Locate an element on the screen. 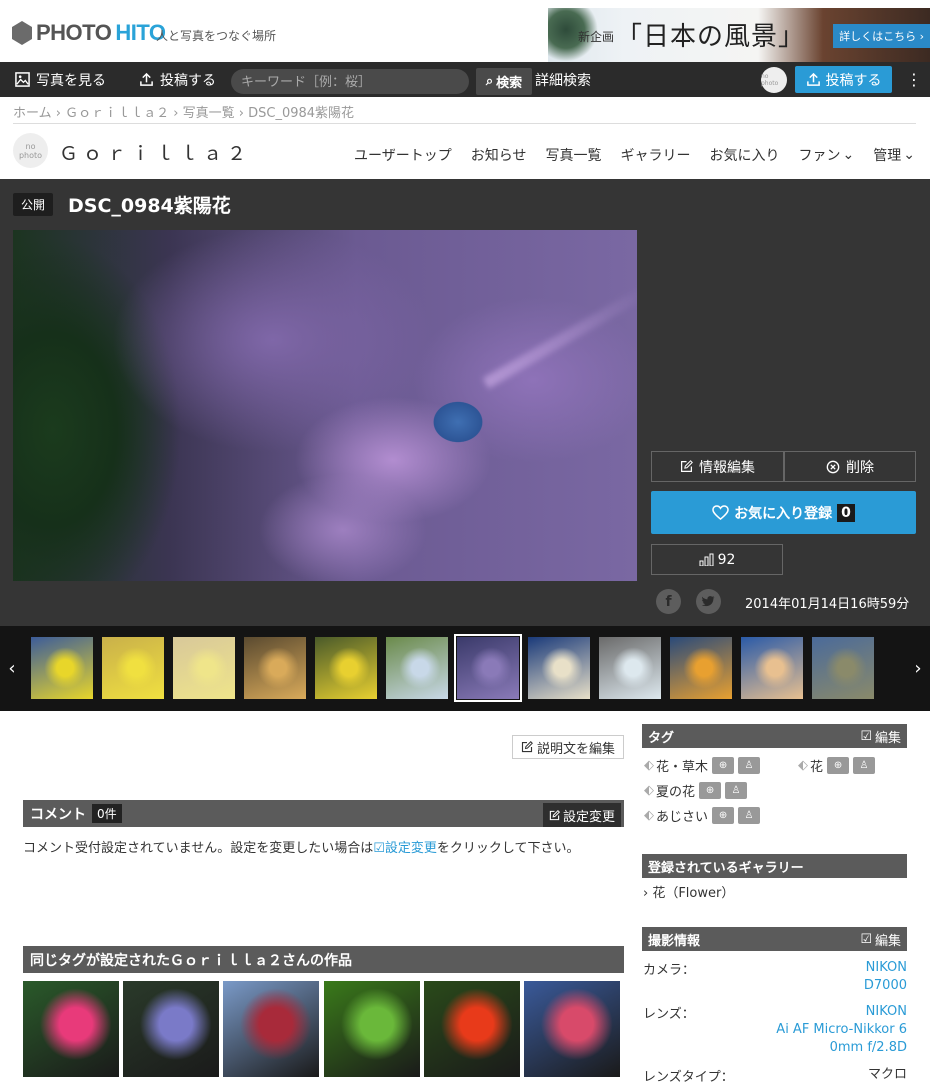  nav-post-button: 投稿する is located at coordinates (843, 79).